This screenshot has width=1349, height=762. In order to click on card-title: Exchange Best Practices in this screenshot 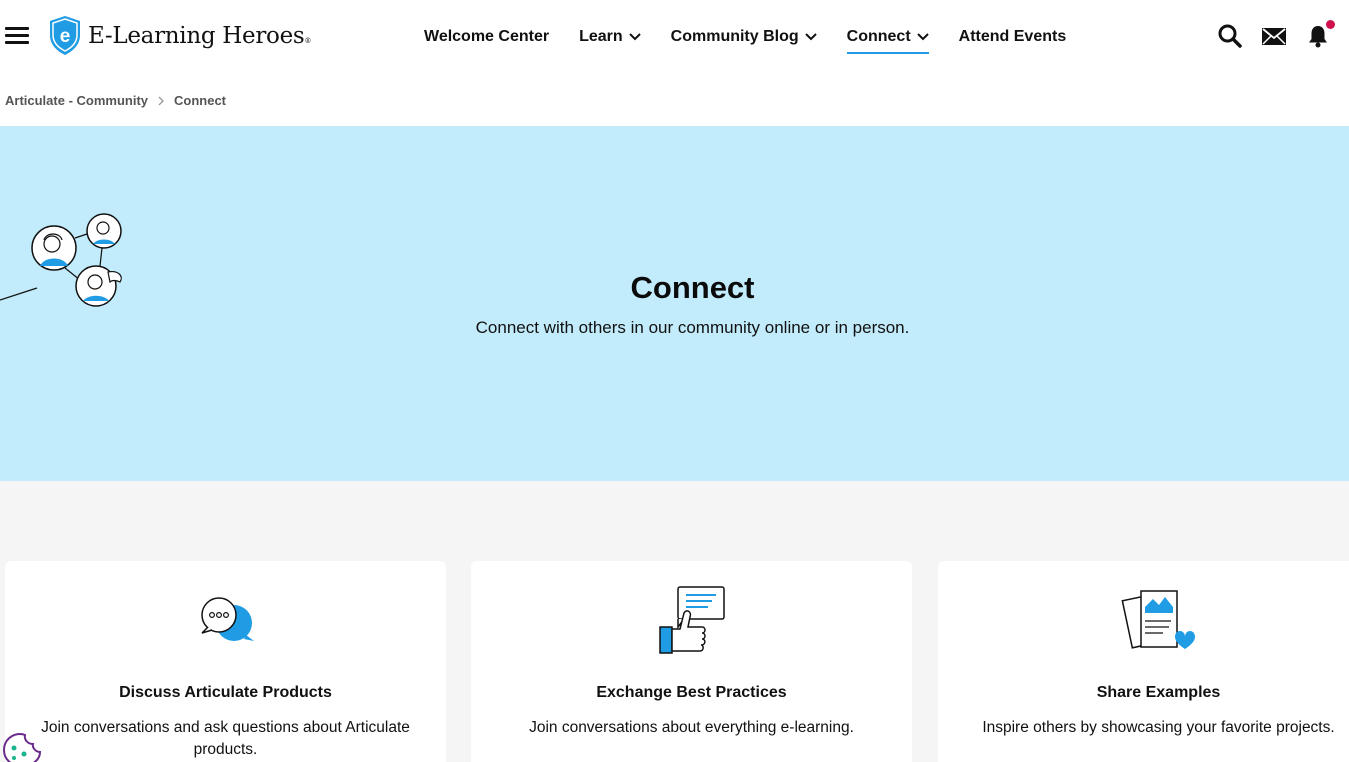, I will do `click(691, 692)`.